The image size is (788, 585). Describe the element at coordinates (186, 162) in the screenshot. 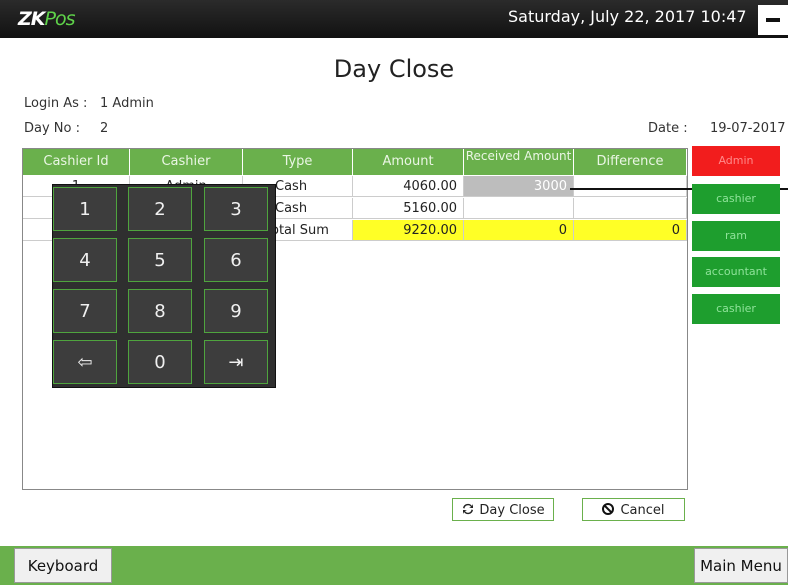

I see `header-cashier: Cashier` at that location.